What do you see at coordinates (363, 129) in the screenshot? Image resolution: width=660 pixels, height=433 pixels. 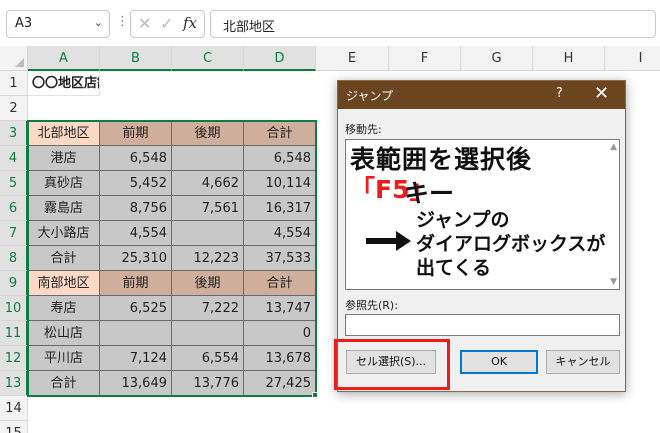 I see `goto-label: 移動先:` at bounding box center [363, 129].